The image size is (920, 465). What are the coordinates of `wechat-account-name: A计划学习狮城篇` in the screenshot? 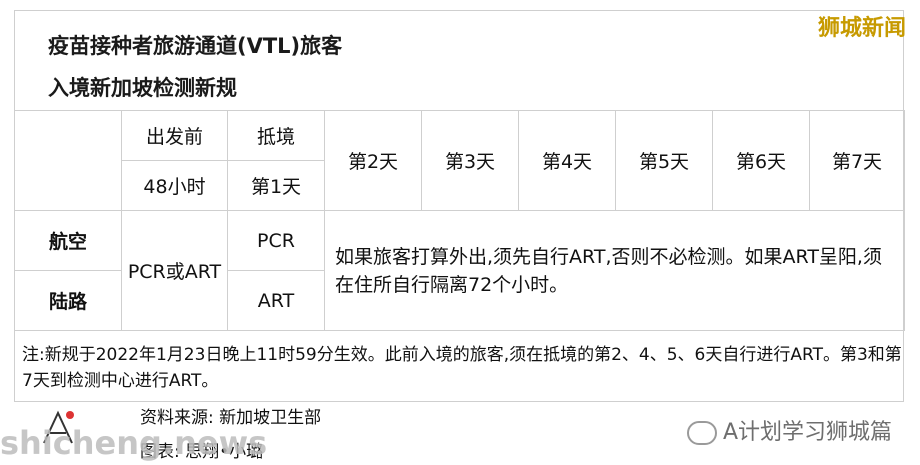 It's located at (807, 432).